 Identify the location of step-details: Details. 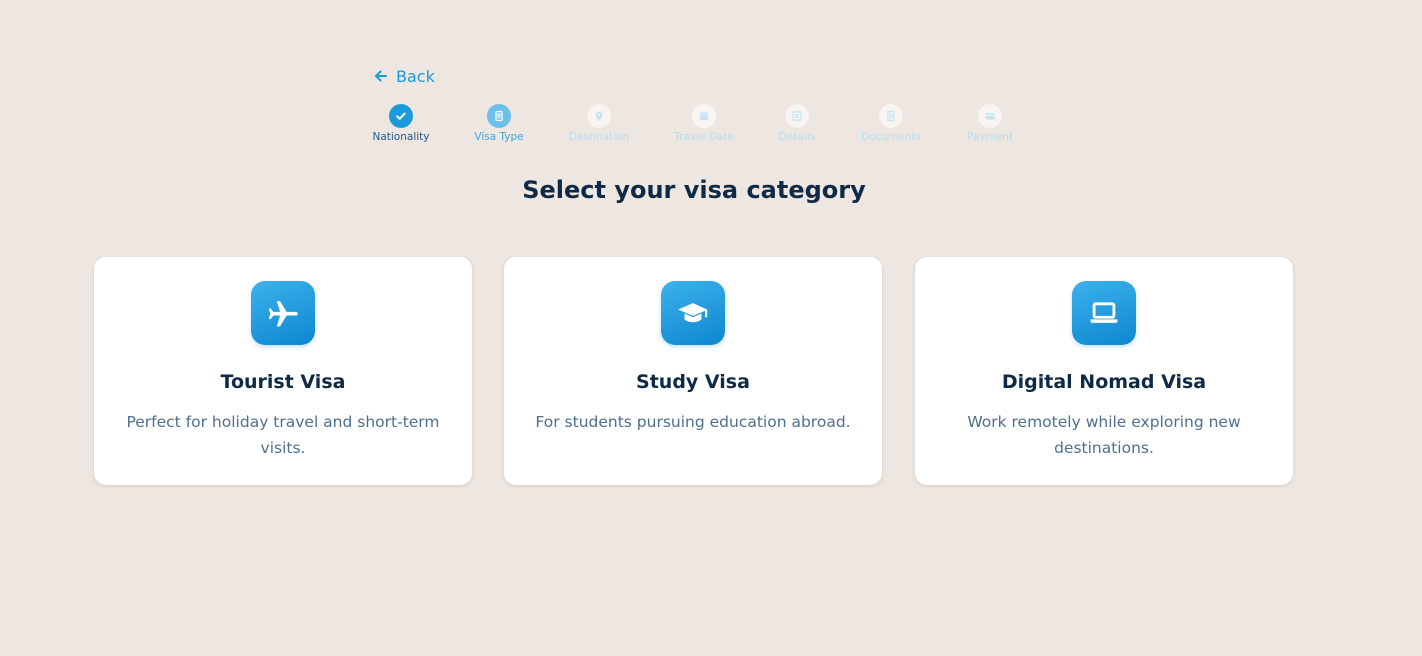
(797, 123).